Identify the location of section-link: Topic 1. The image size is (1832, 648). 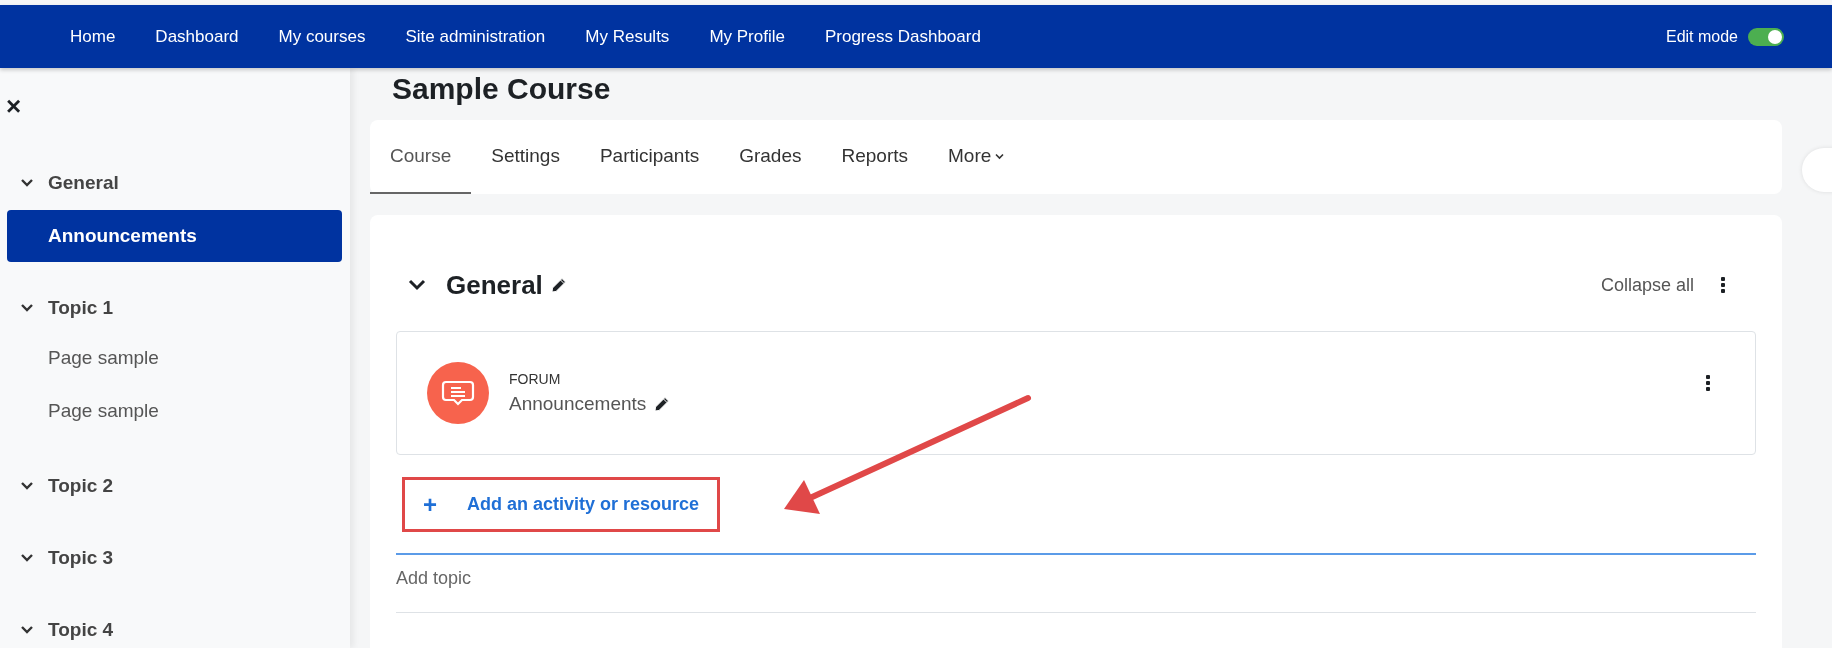
(81, 308).